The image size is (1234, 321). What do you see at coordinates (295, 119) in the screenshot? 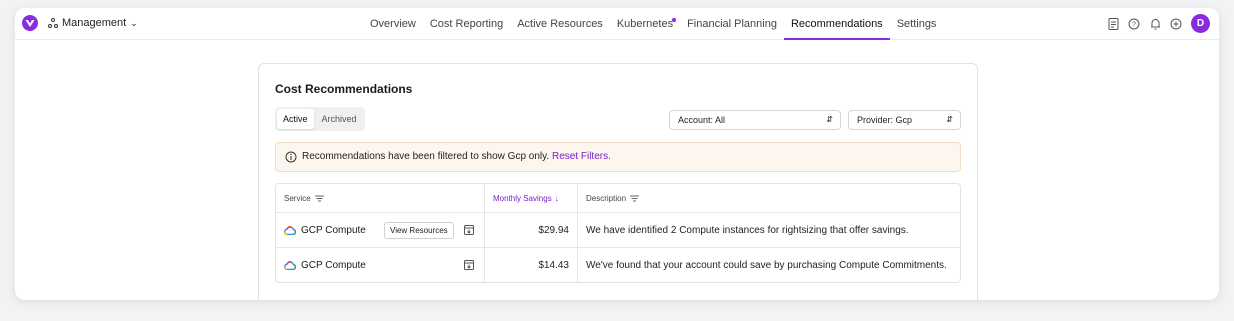
I see `segment-active: Active` at bounding box center [295, 119].